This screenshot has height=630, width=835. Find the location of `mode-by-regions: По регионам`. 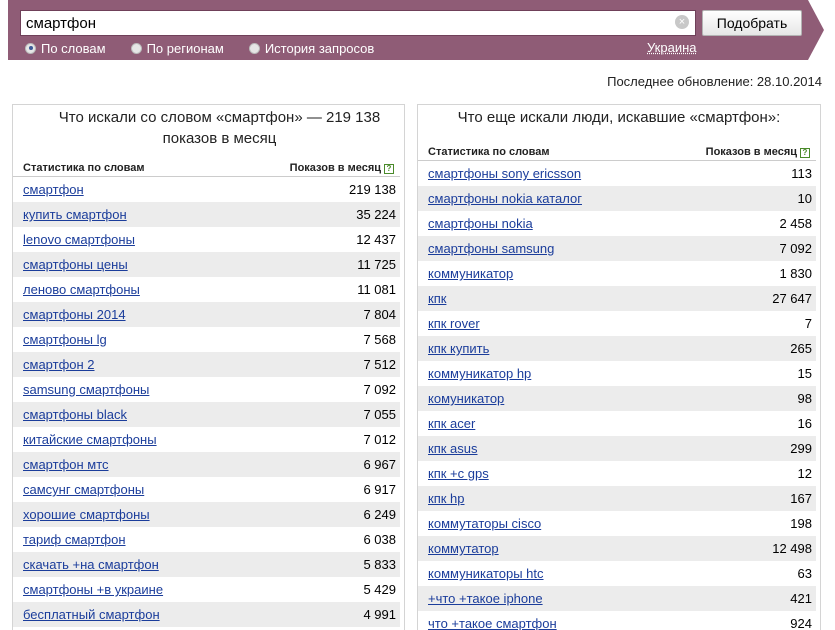

mode-by-regions: По регионам is located at coordinates (177, 48).